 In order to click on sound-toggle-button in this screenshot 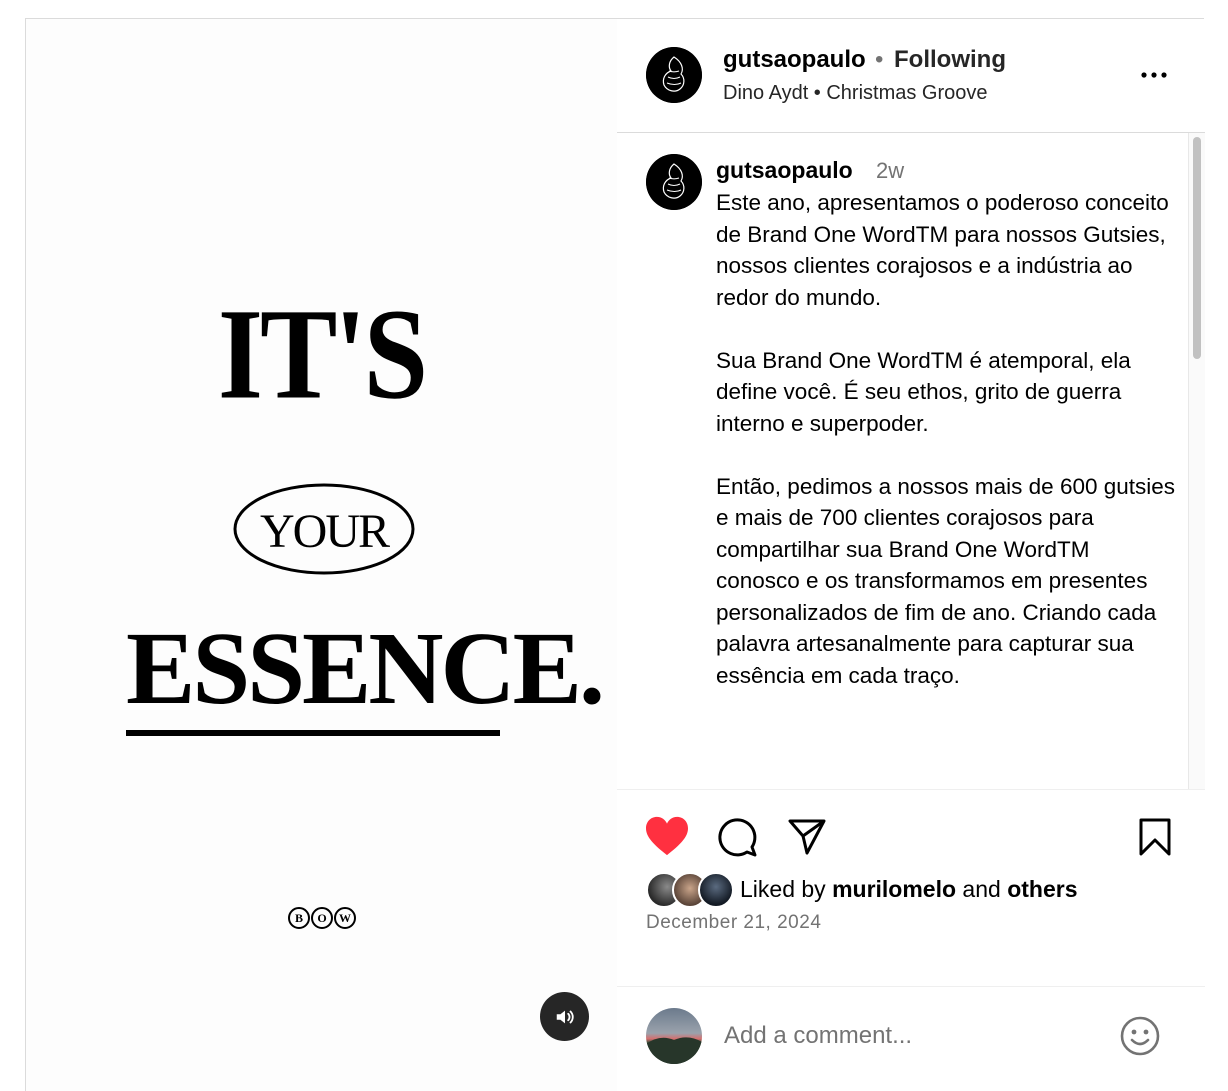, I will do `click(564, 1016)`.